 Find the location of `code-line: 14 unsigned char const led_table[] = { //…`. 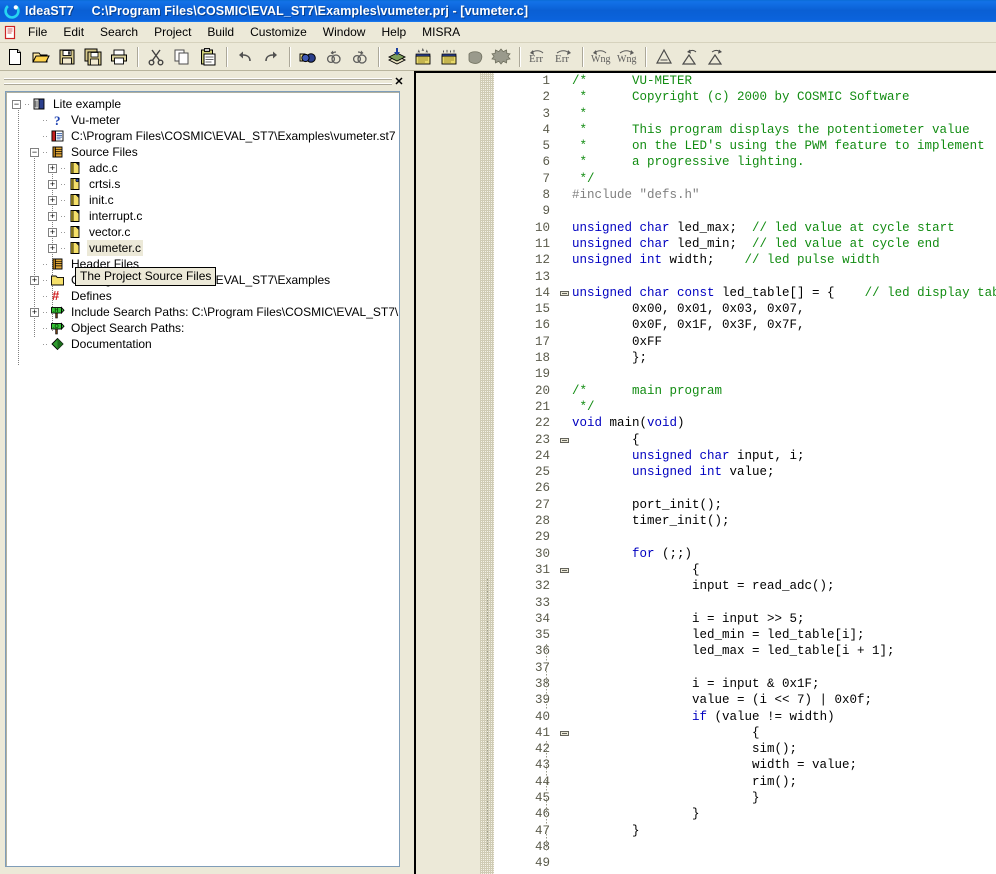

code-line: 14 unsigned char const led_table[] = { //… is located at coordinates (745, 293).